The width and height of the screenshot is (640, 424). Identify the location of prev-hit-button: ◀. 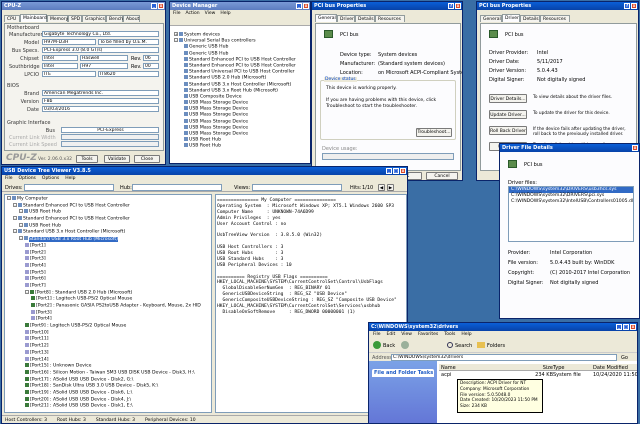
(381, 187).